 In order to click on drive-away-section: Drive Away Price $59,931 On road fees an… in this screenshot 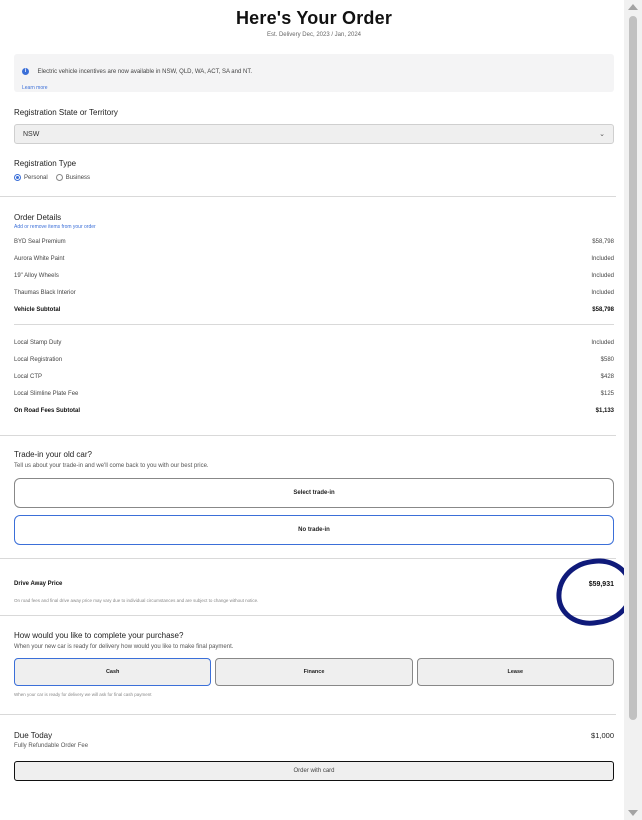, I will do `click(326, 592)`.